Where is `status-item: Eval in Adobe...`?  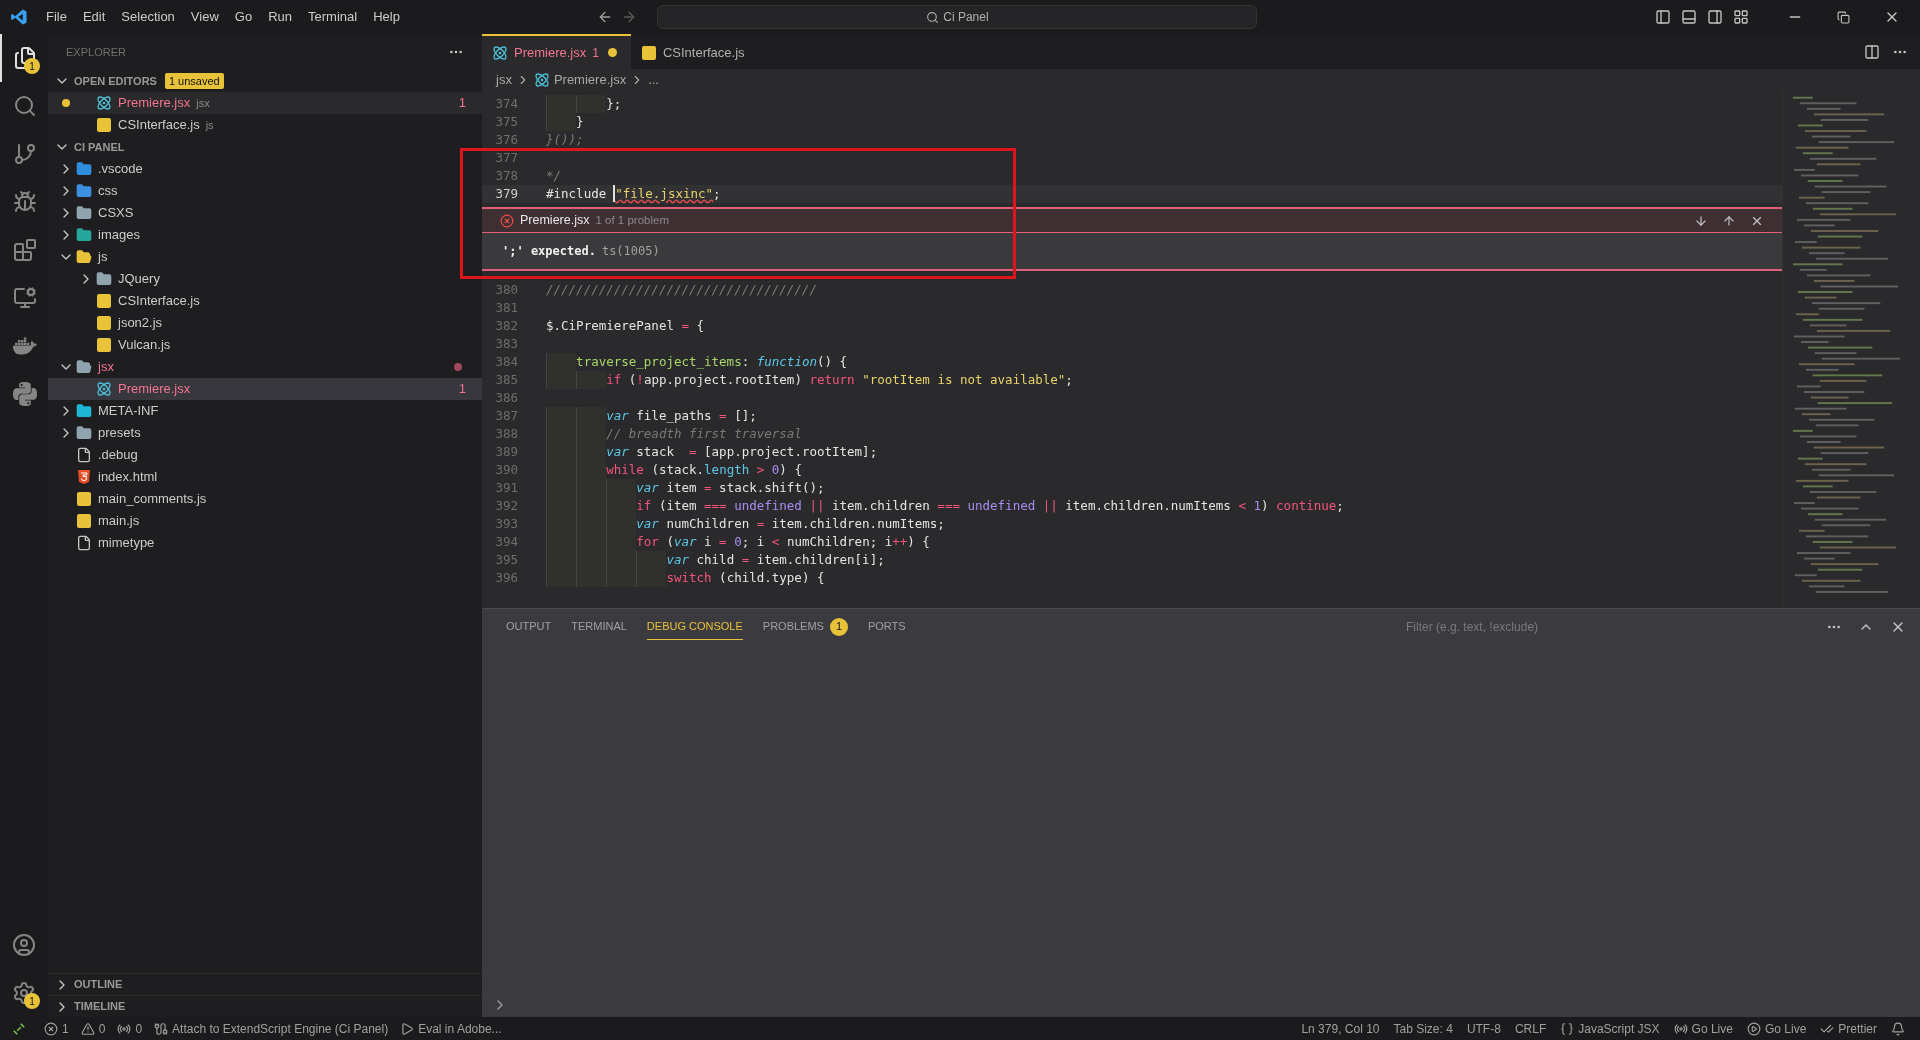 status-item: Eval in Adobe... is located at coordinates (451, 1028).